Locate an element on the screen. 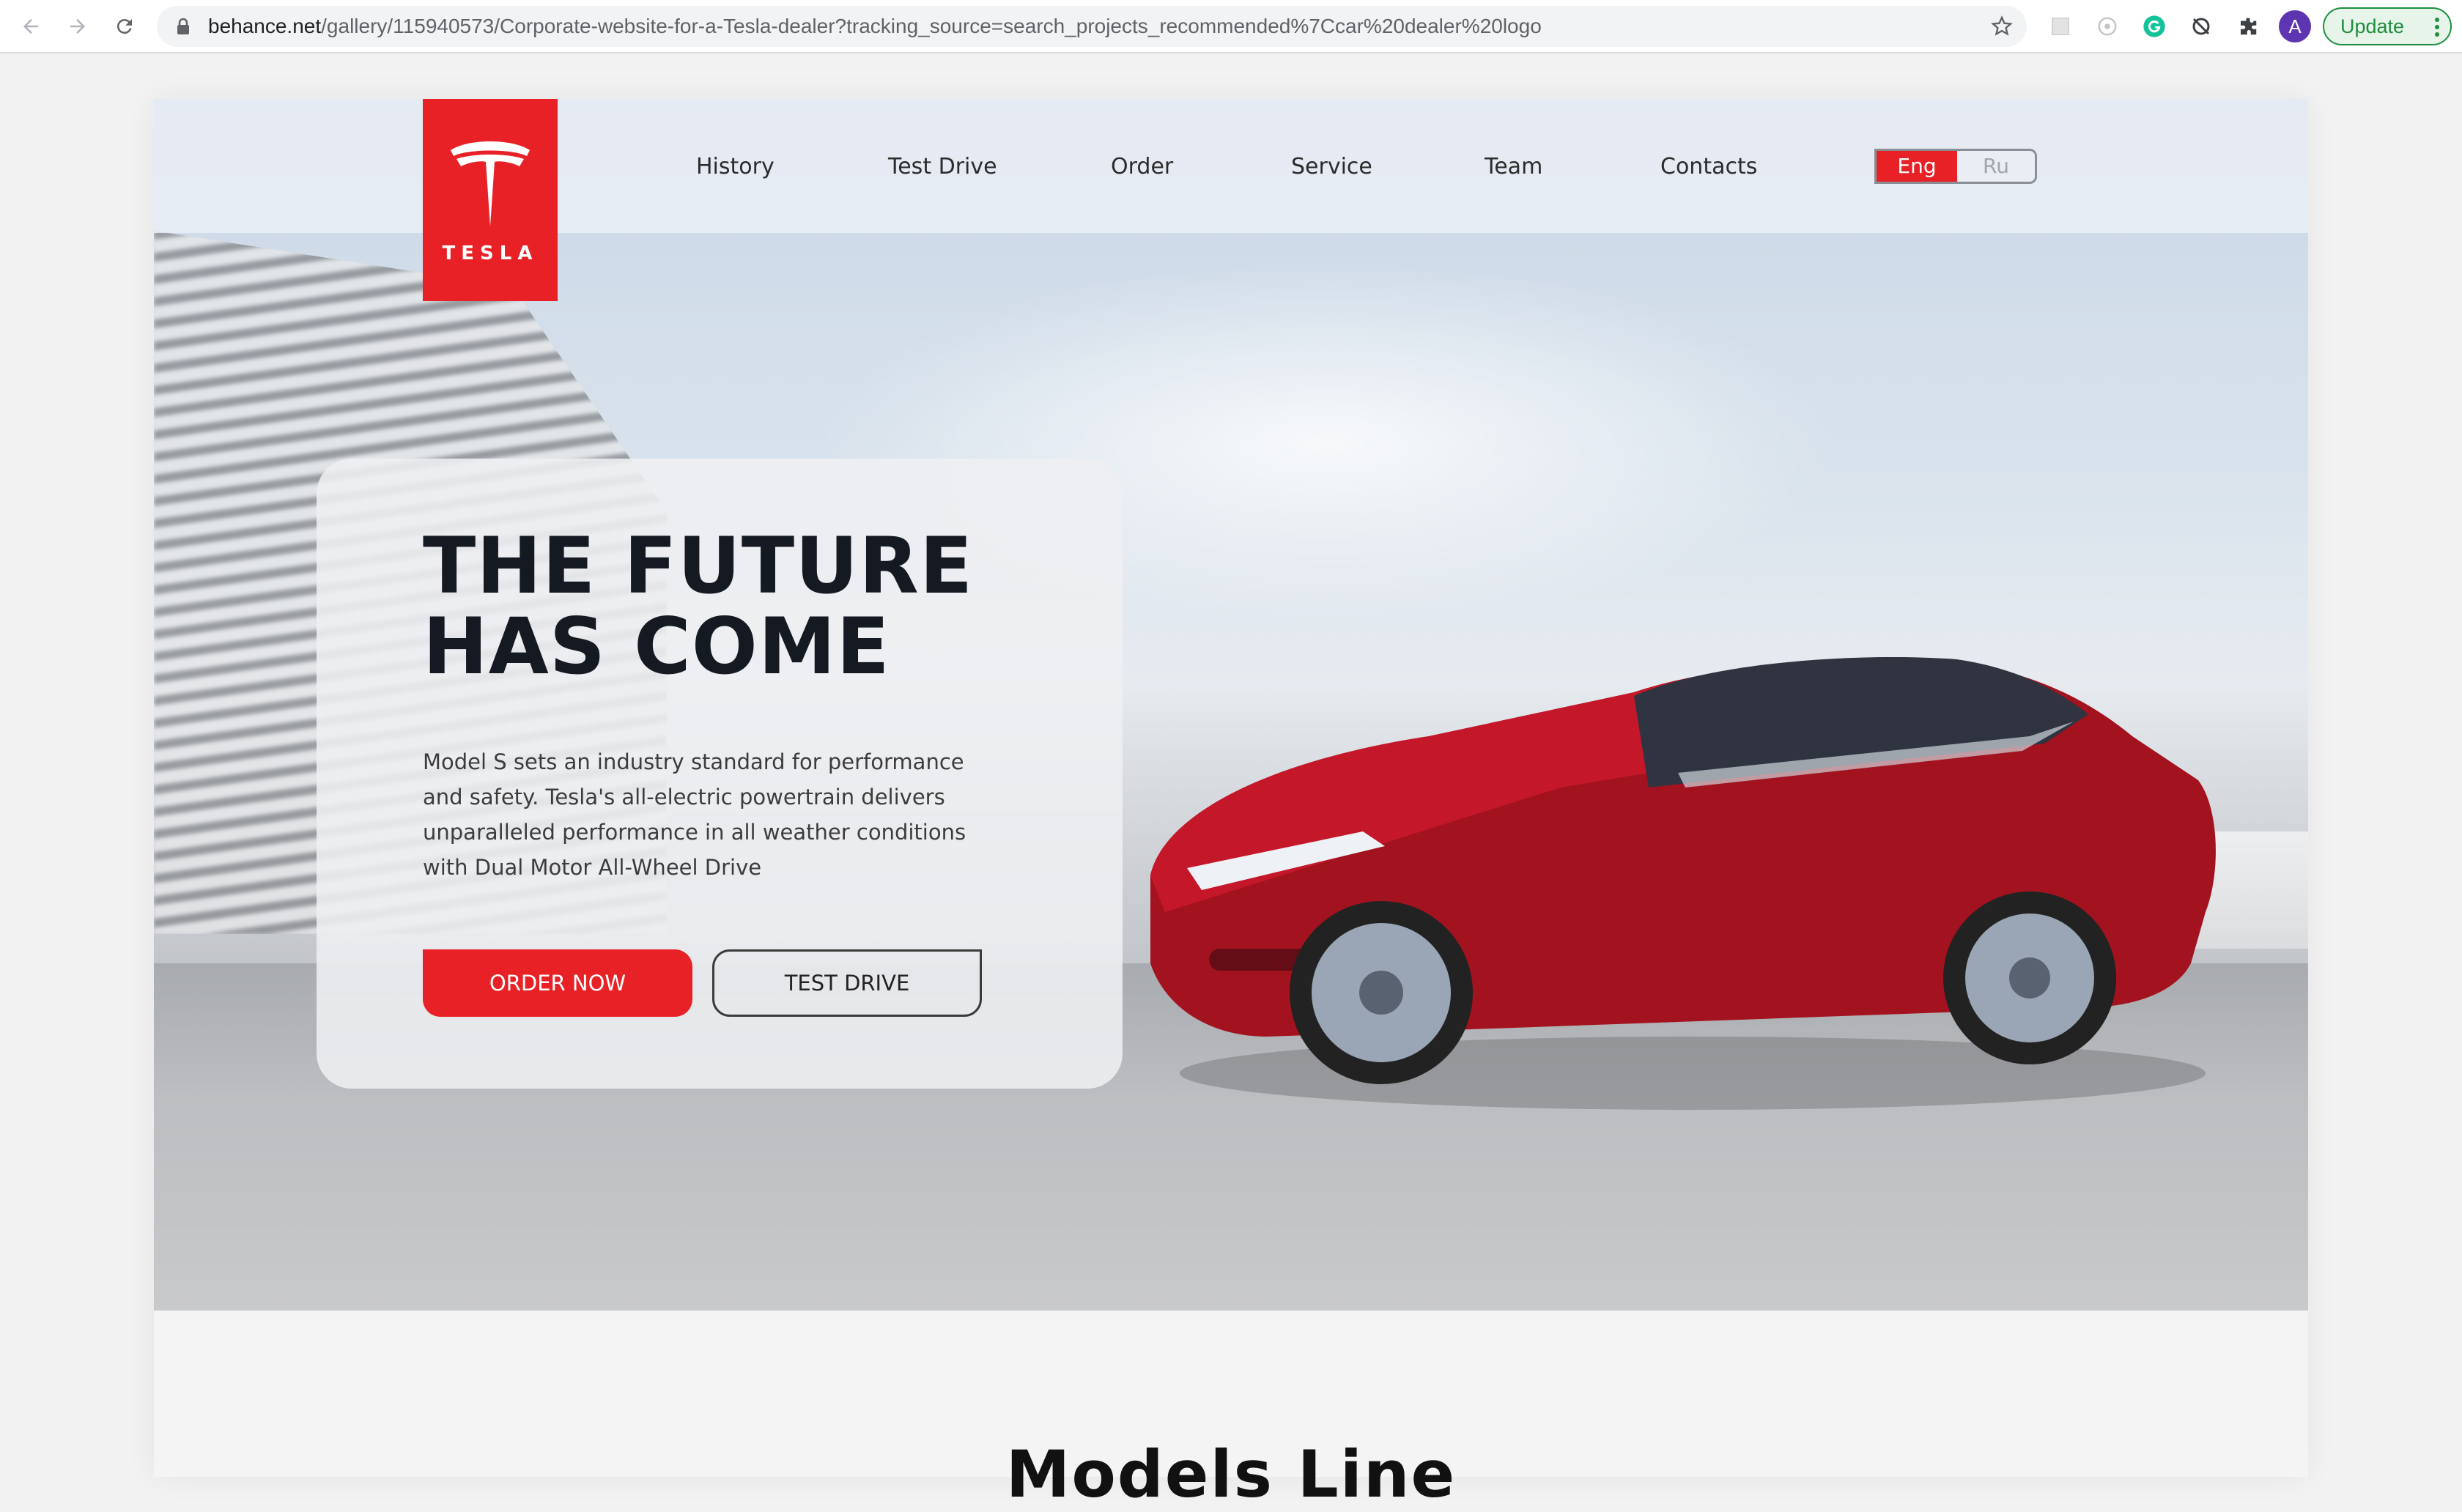 The width and height of the screenshot is (2462, 1512). update-button: Update is located at coordinates (2387, 26).